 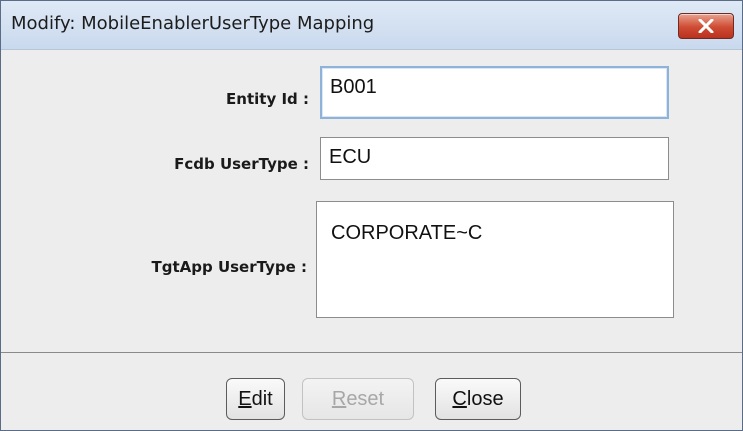 I want to click on edit-button: Edit, so click(x=255, y=399).